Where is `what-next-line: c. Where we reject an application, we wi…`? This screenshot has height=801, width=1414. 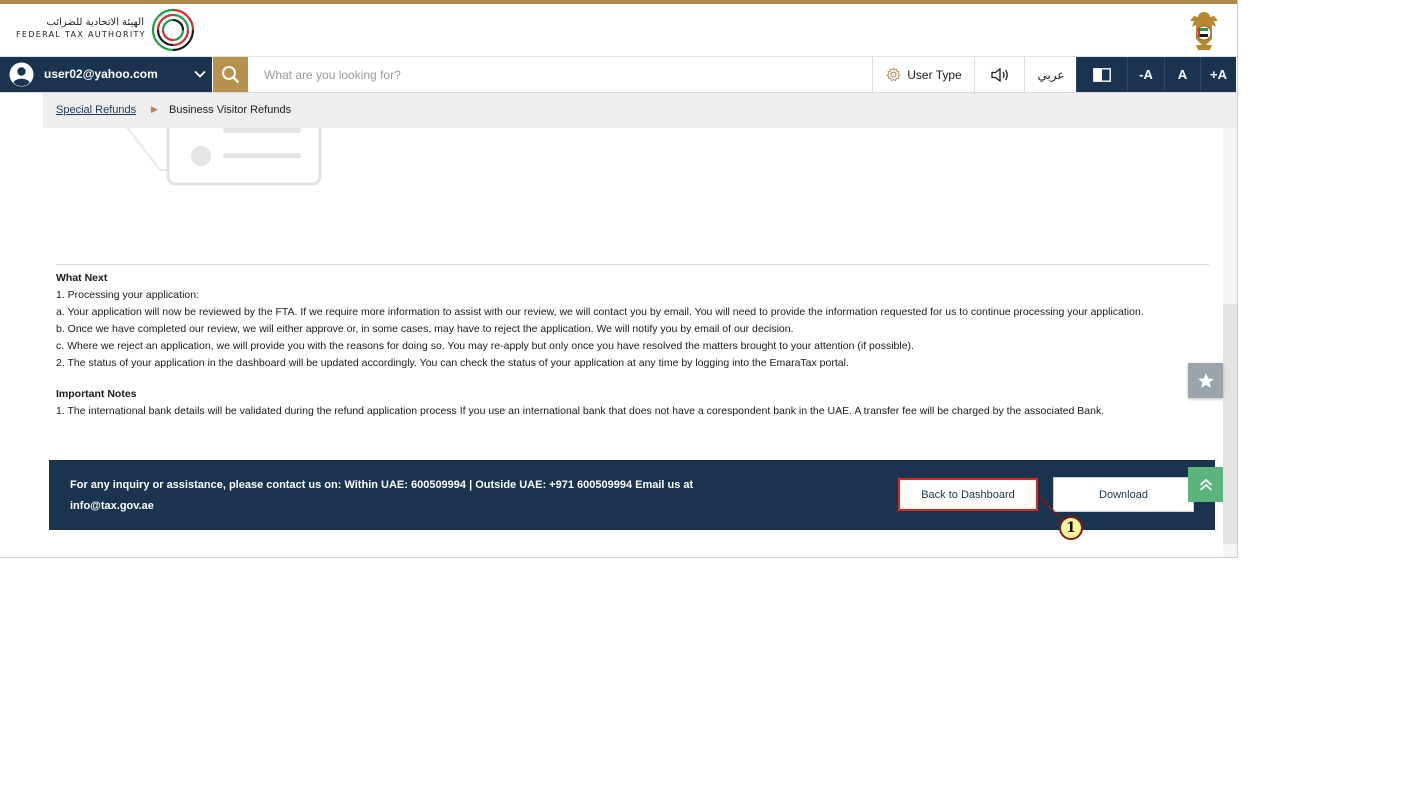 what-next-line: c. Where we reject an application, we wi… is located at coordinates (485, 346).